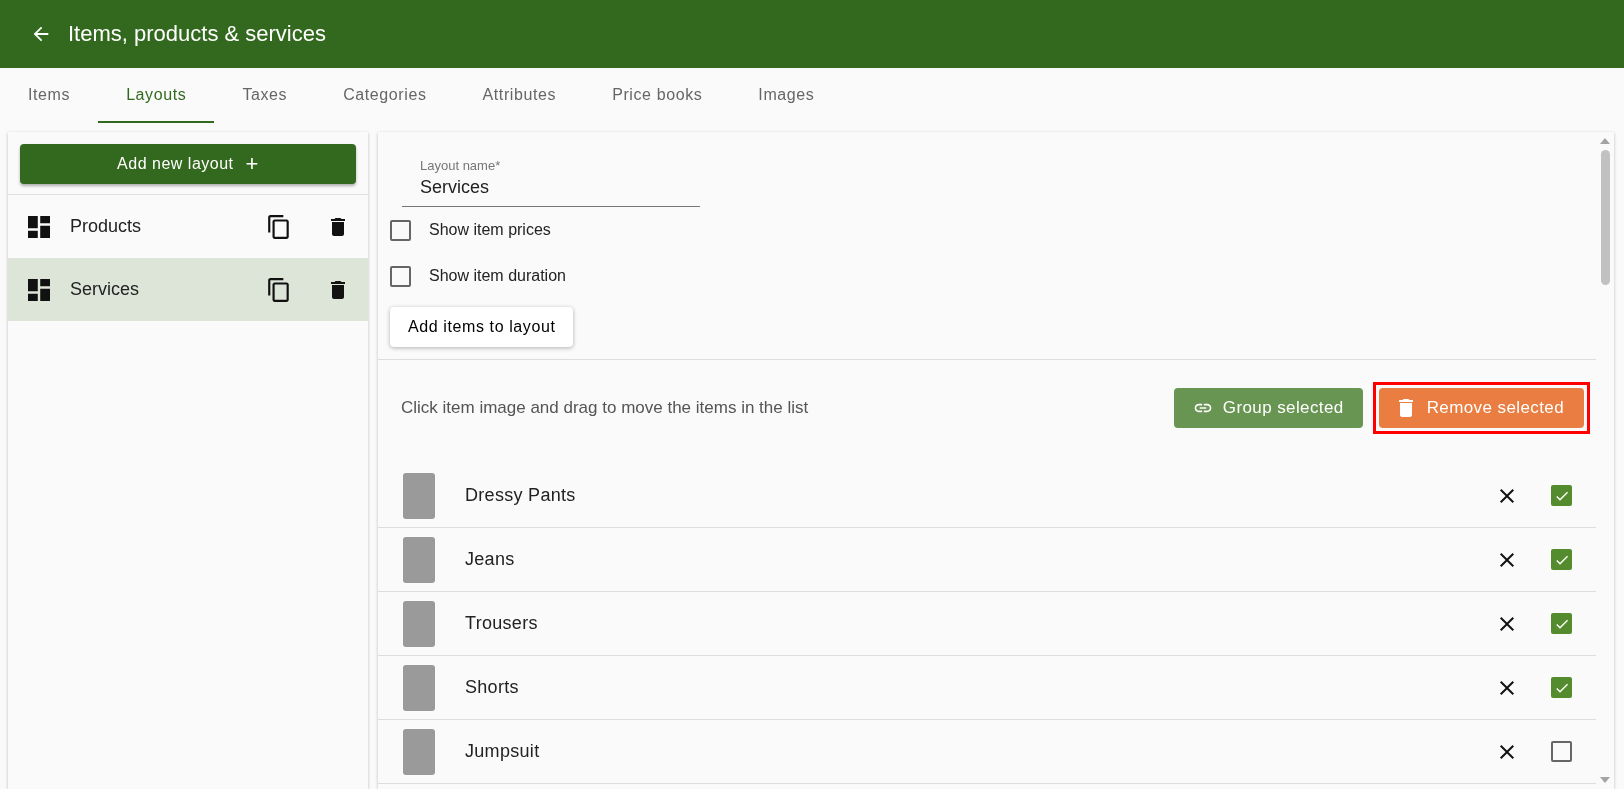 This screenshot has height=789, width=1624. I want to click on item-name: Trousers, so click(502, 623).